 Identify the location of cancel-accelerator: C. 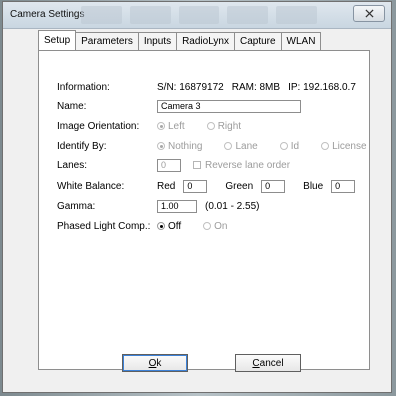
(256, 363).